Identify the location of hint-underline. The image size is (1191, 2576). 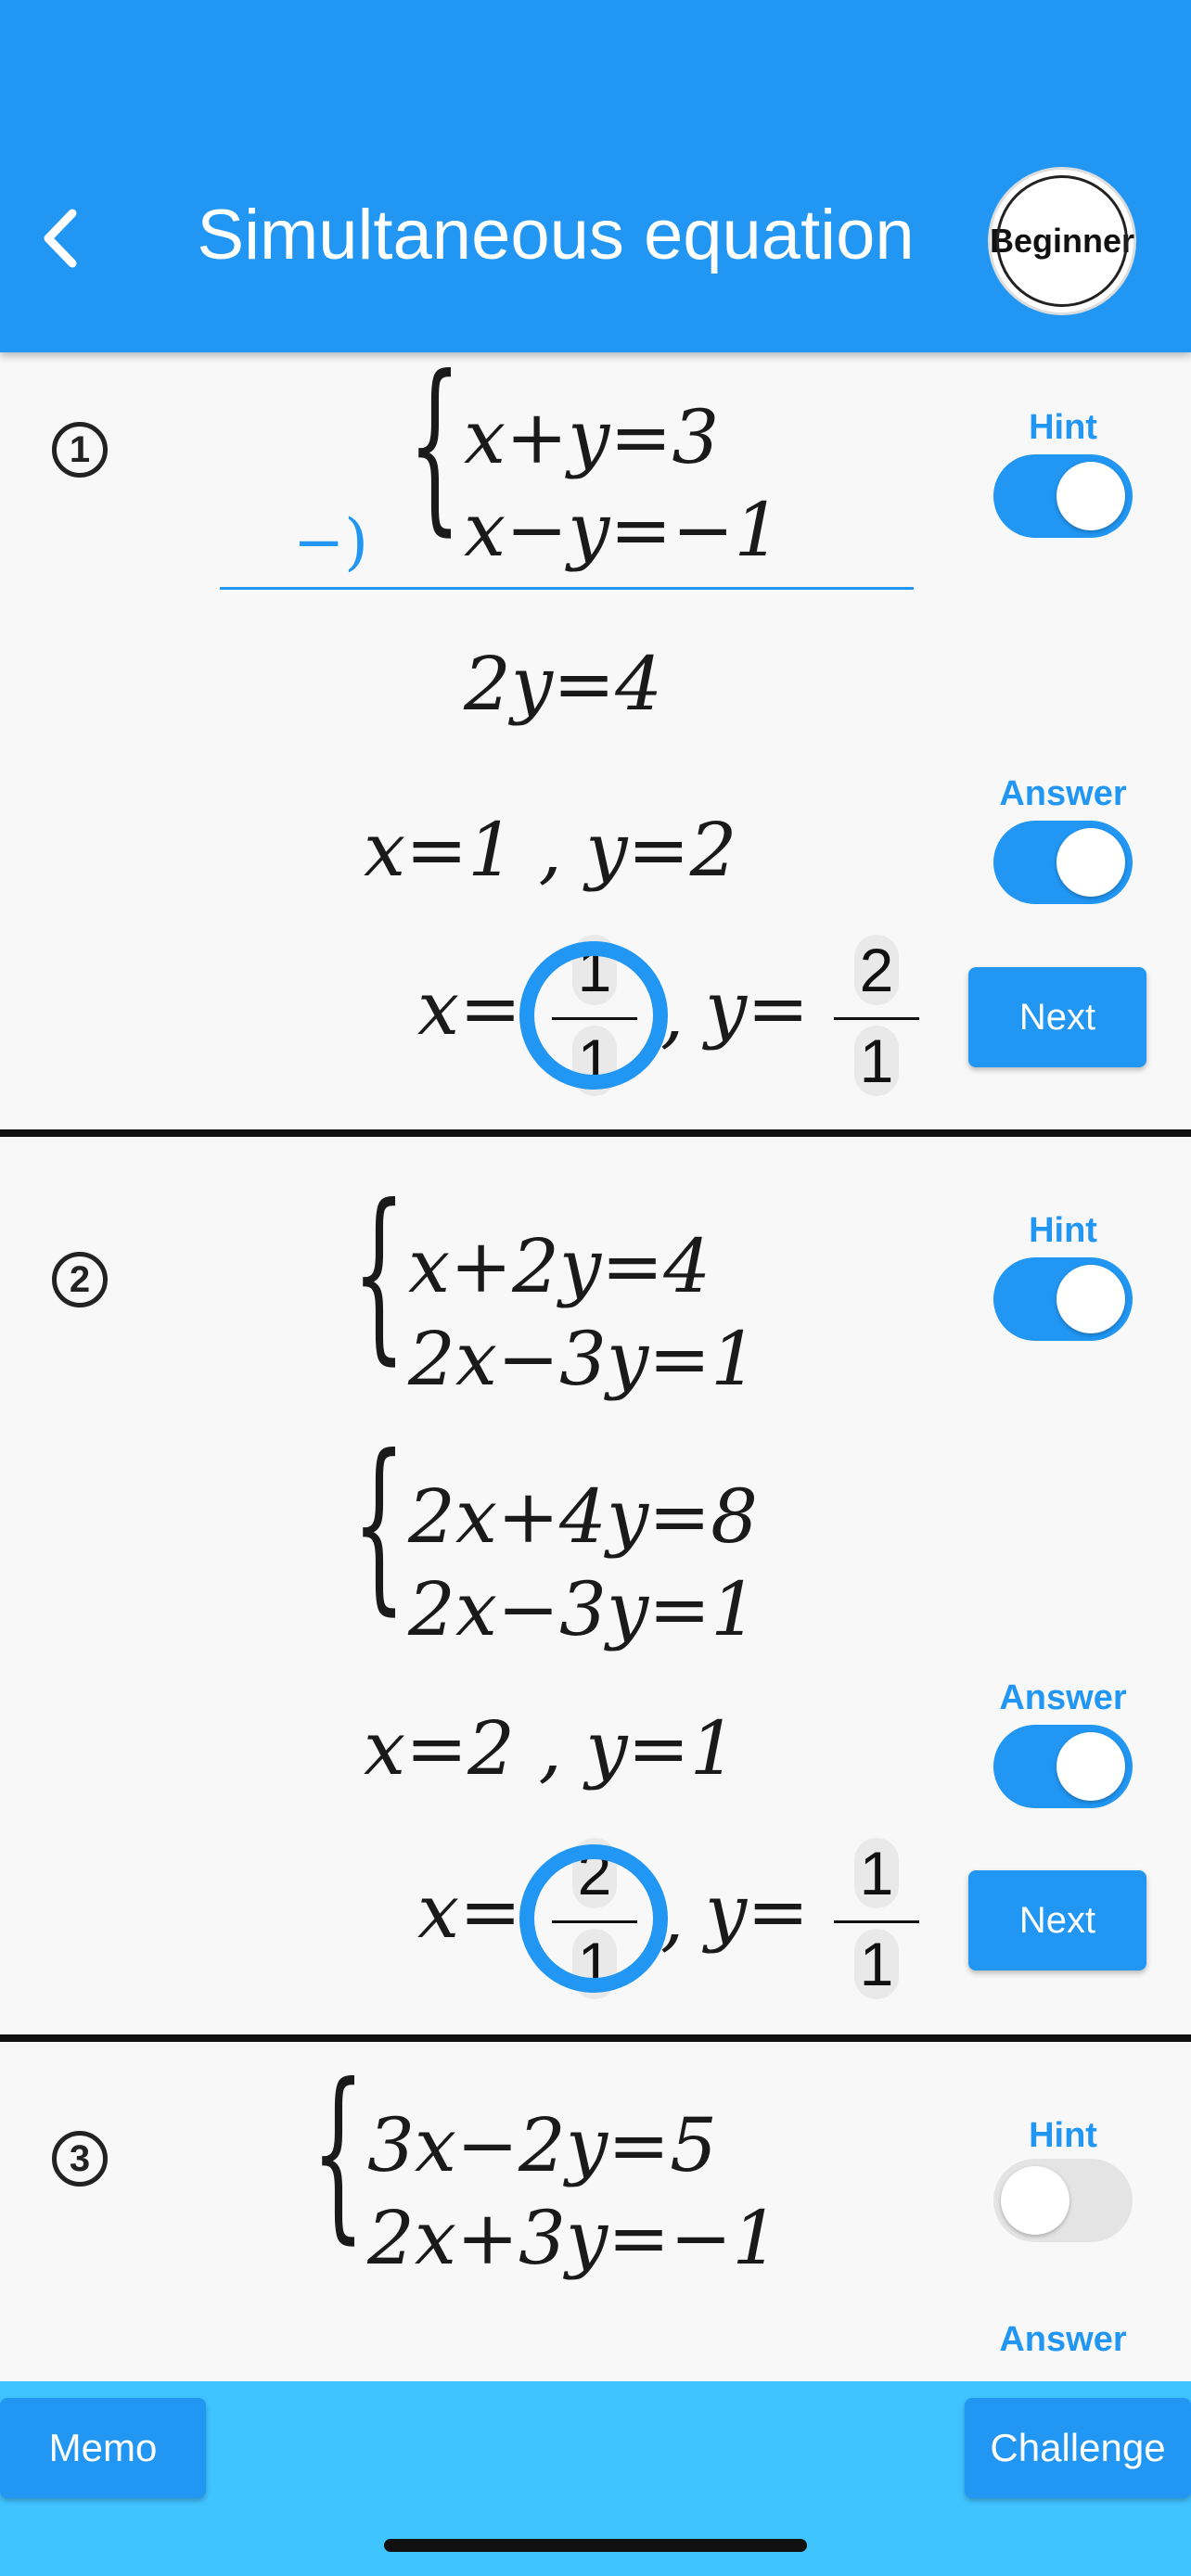
(567, 588).